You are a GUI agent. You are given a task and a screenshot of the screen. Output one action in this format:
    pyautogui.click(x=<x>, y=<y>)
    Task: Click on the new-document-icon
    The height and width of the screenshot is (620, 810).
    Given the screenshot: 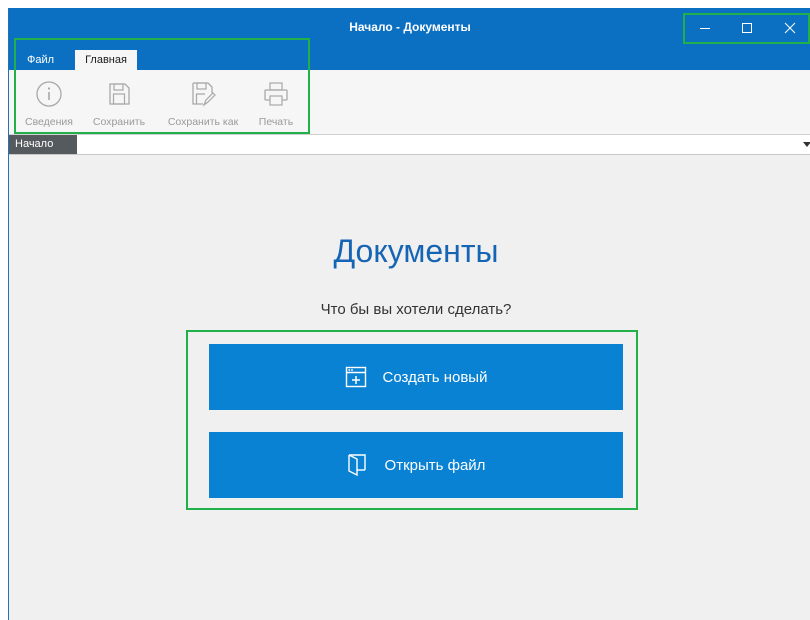 What is the action you would take?
    pyautogui.click(x=356, y=377)
    